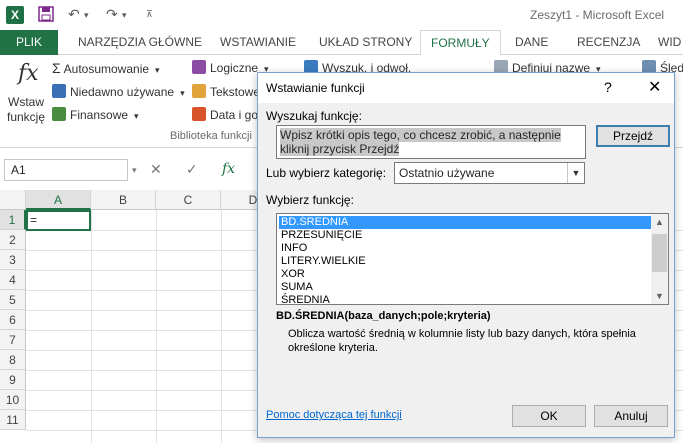 Image resolution: width=683 pixels, height=443 pixels. What do you see at coordinates (465, 248) in the screenshot?
I see `function-list-item: INFO` at bounding box center [465, 248].